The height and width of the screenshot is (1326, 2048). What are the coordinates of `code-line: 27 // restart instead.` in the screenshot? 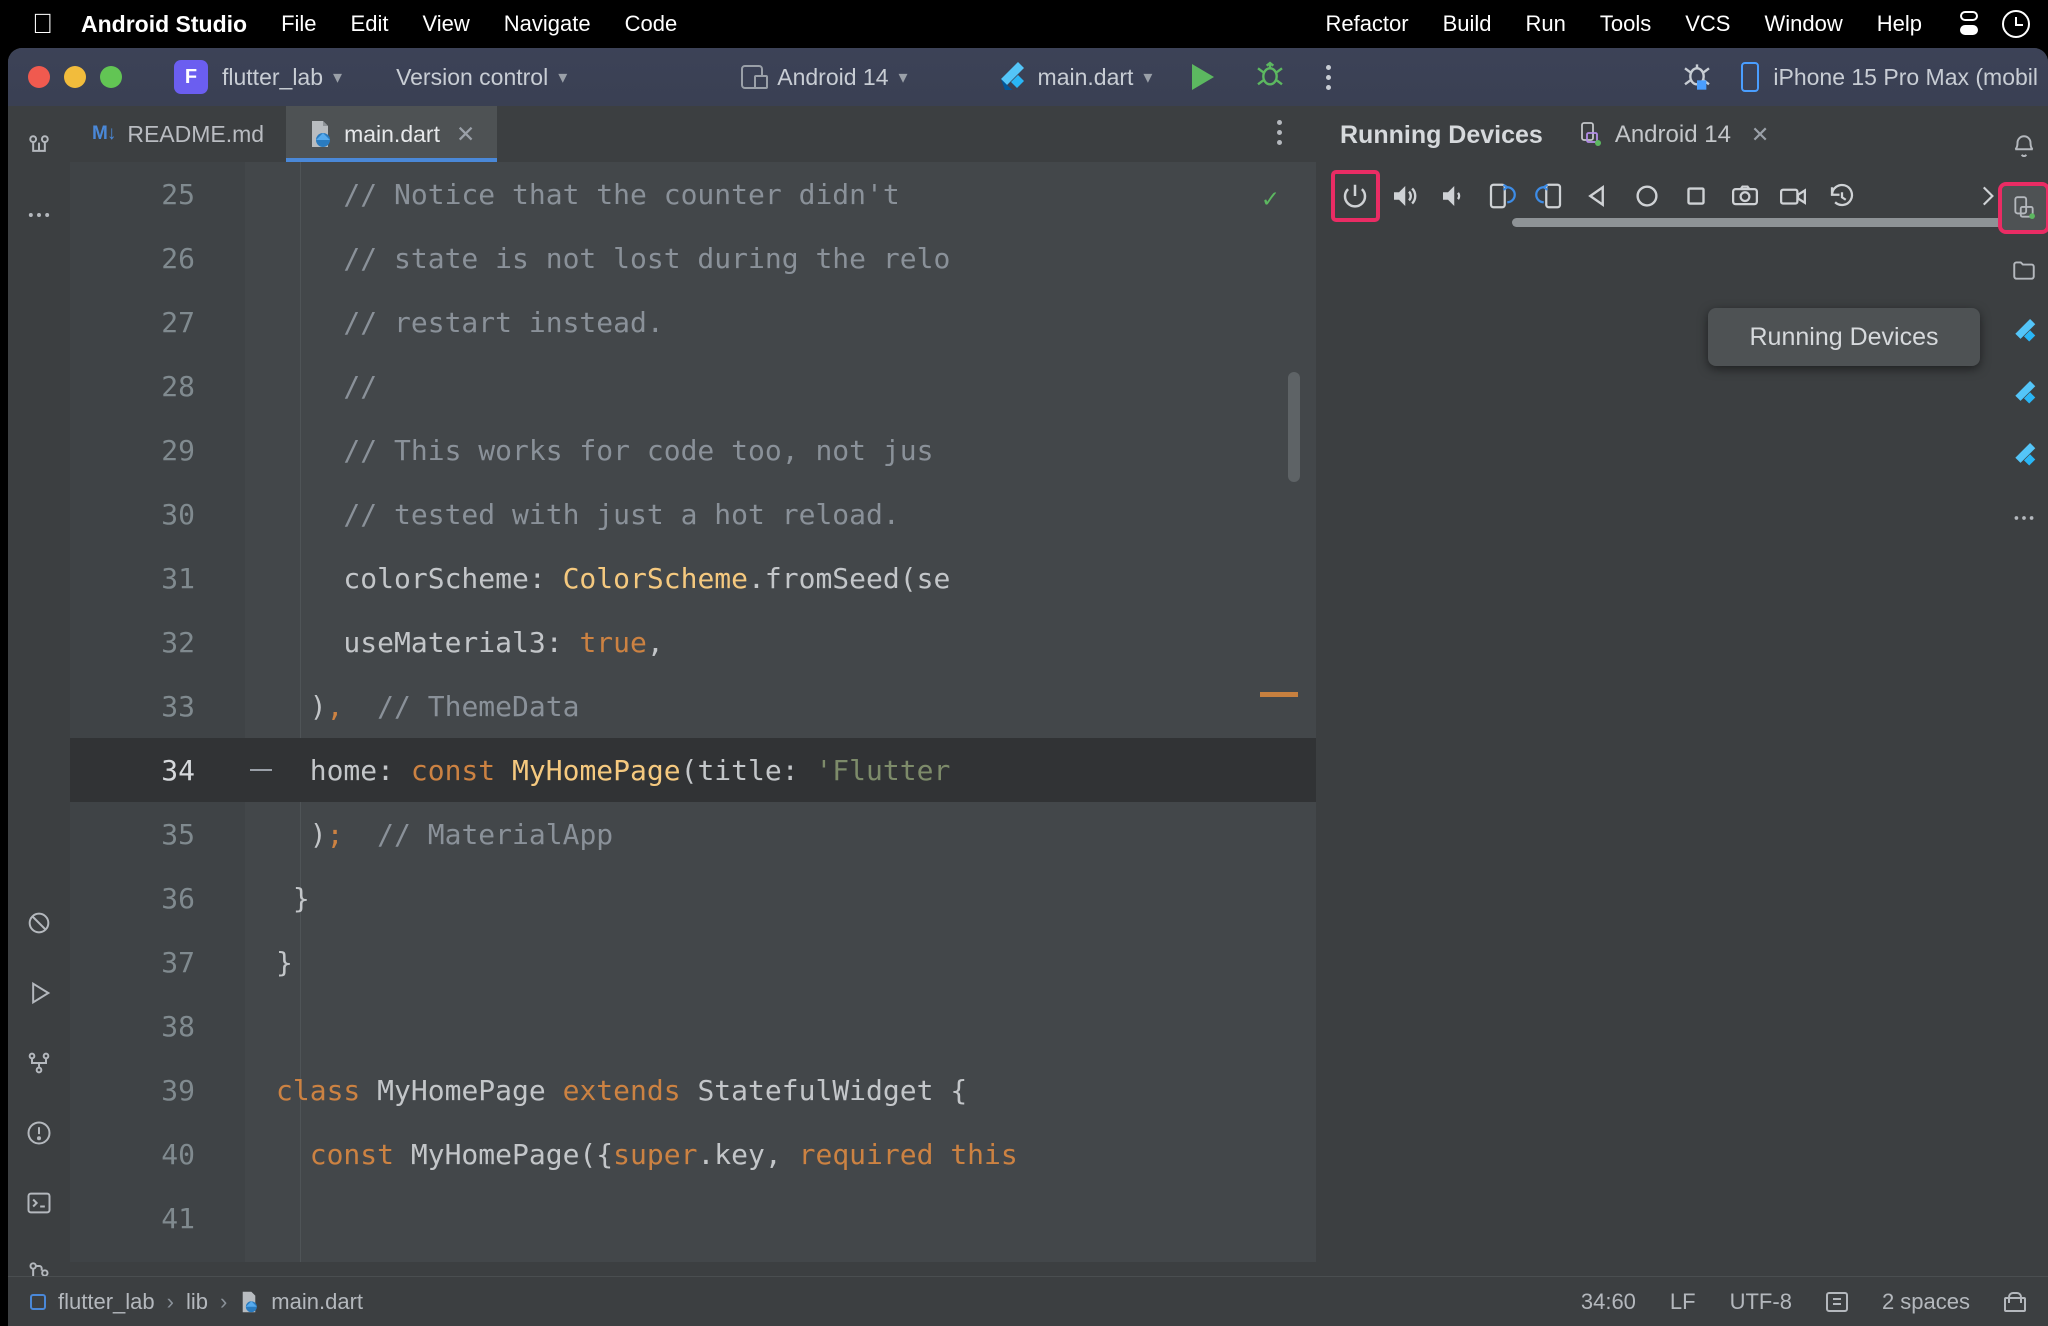 It's located at (693, 322).